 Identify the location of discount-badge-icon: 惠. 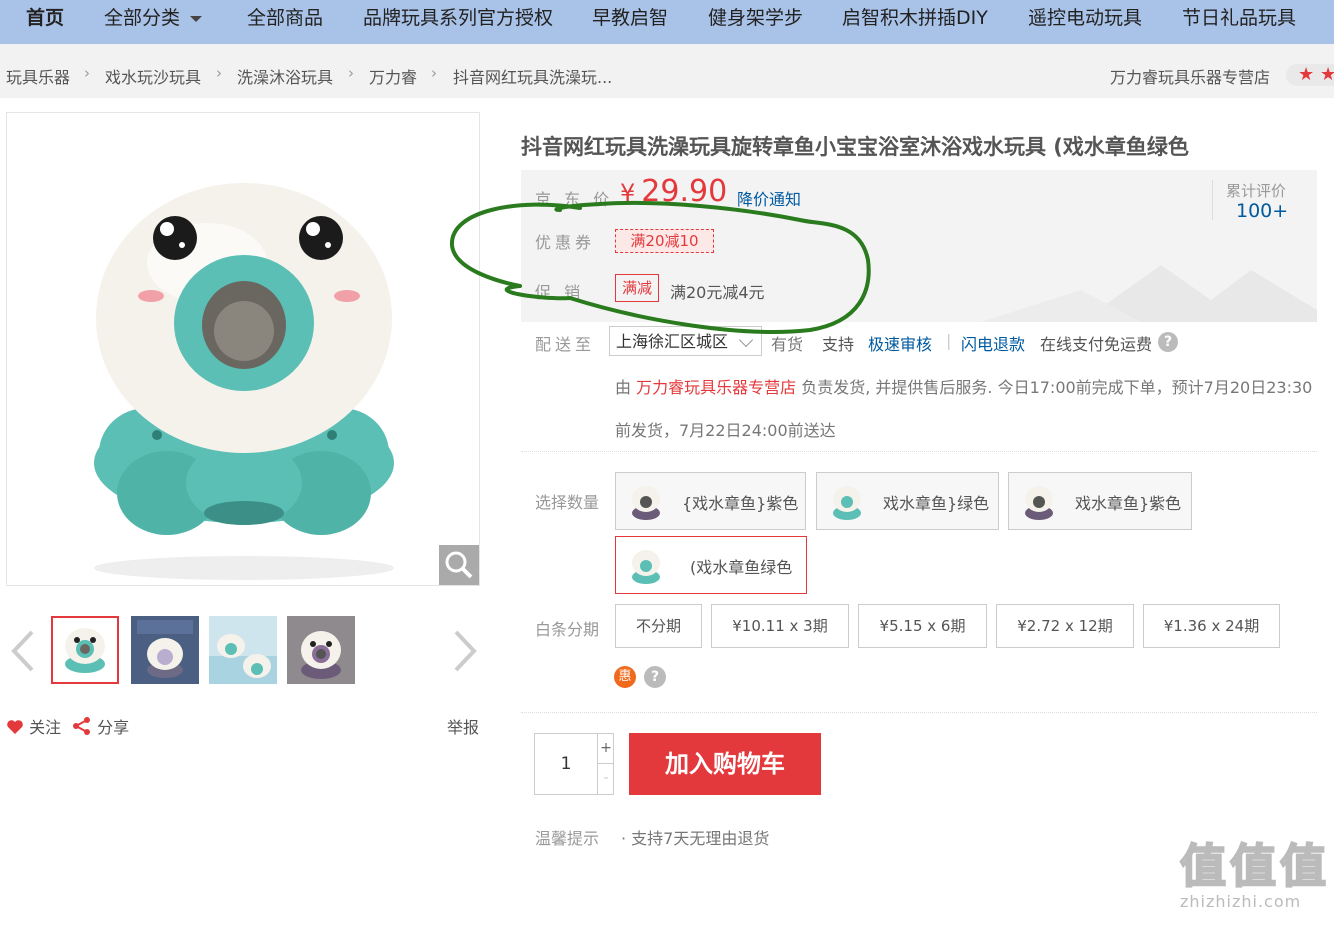
(625, 677).